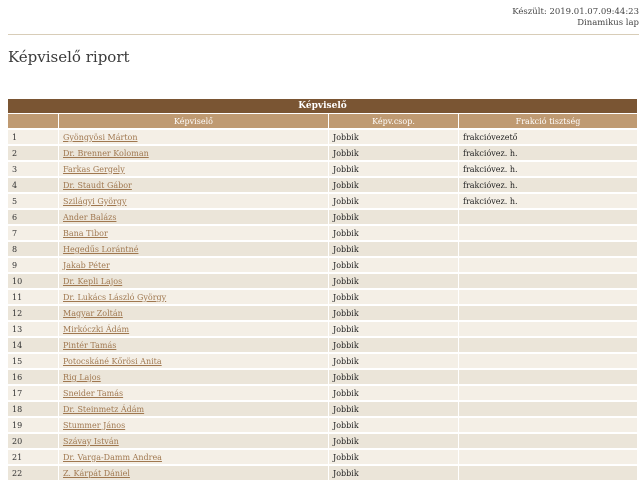  I want to click on representative-link: Magyar Zoltán, so click(93, 313).